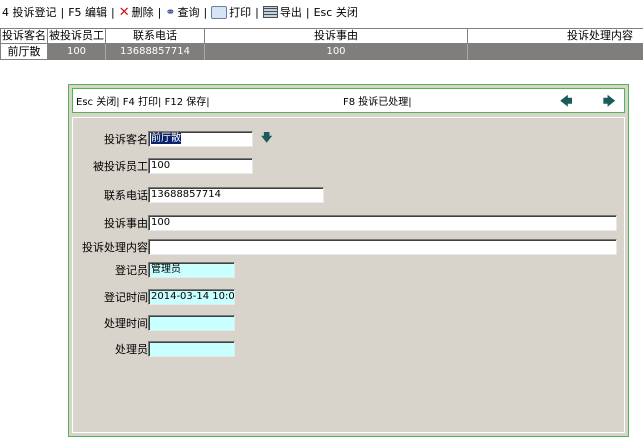  What do you see at coordinates (110, 297) in the screenshot?
I see `registration-time-label: 登记时间` at bounding box center [110, 297].